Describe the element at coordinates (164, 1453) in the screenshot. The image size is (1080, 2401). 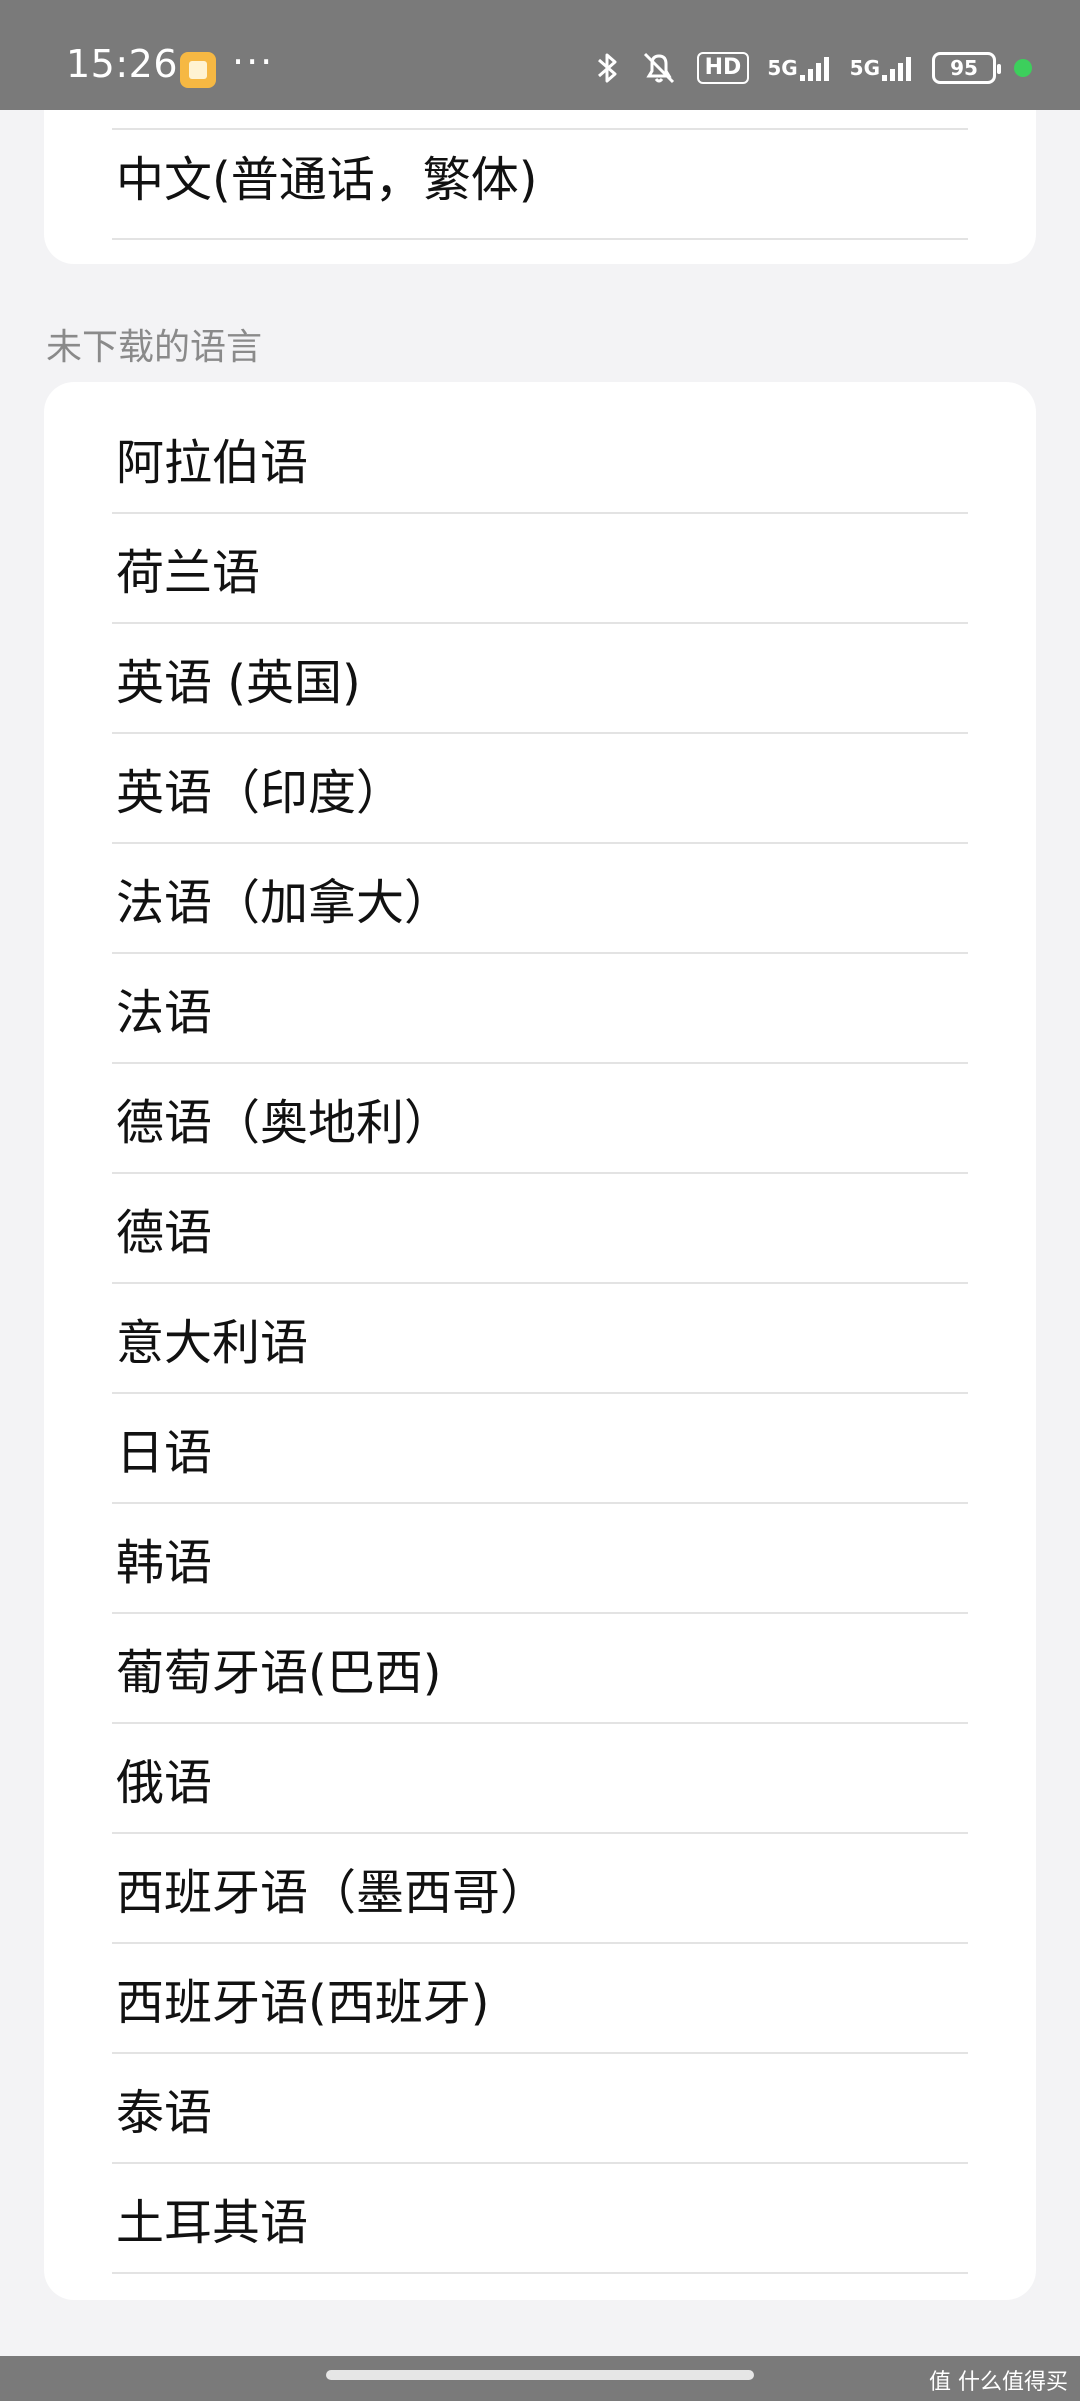
I see `language-label: 日语` at that location.